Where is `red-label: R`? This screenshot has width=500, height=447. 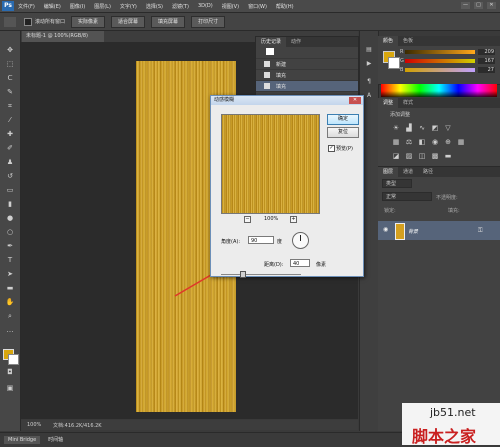 red-label: R is located at coordinates (402, 52).